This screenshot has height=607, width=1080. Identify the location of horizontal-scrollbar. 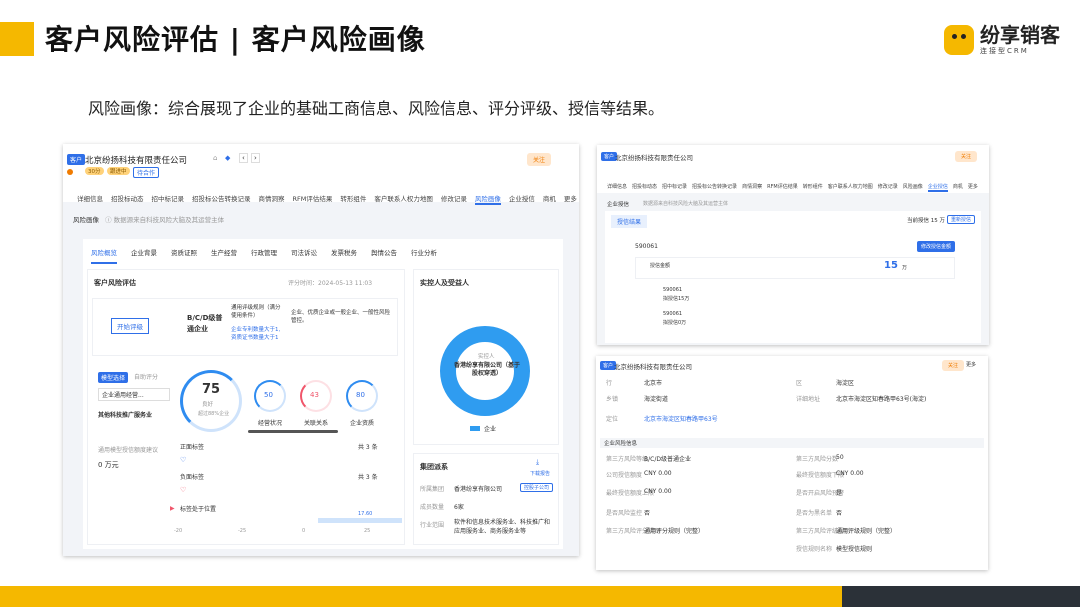
(293, 431).